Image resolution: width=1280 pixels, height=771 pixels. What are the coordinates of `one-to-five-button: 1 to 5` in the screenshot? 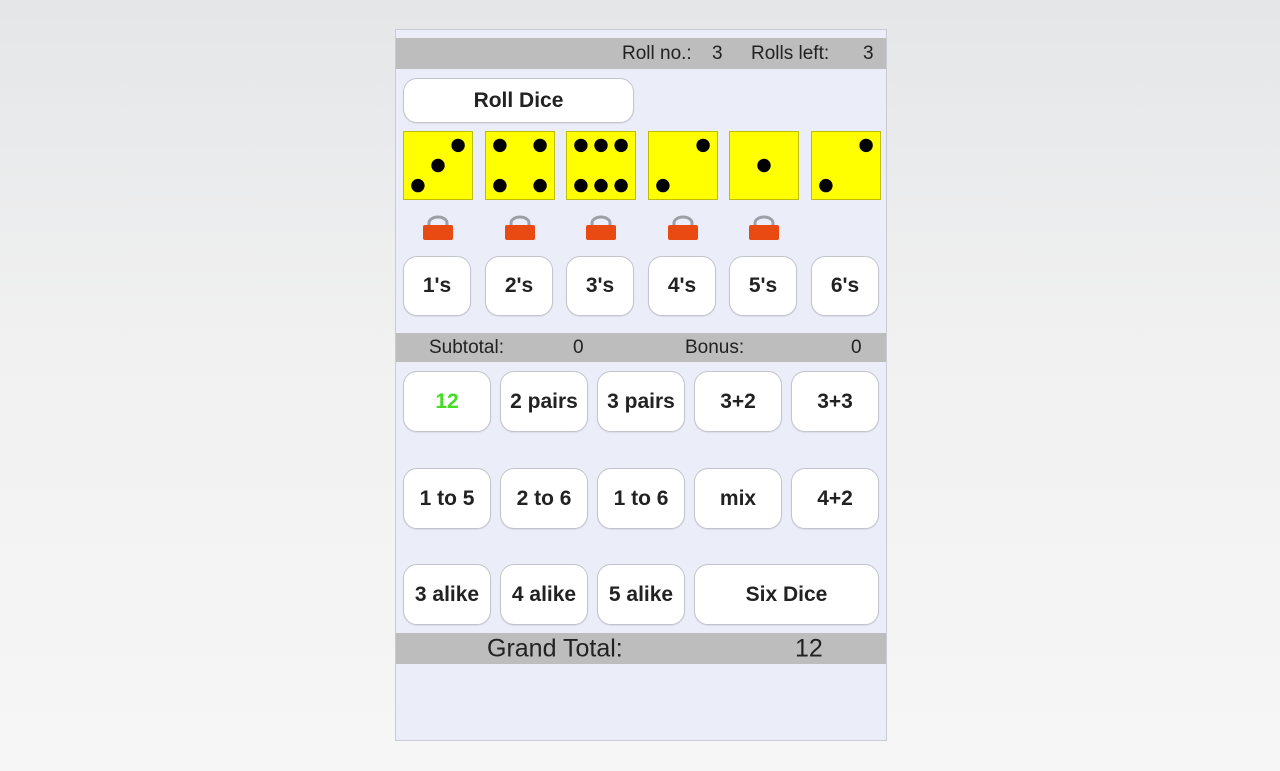 It's located at (447, 498).